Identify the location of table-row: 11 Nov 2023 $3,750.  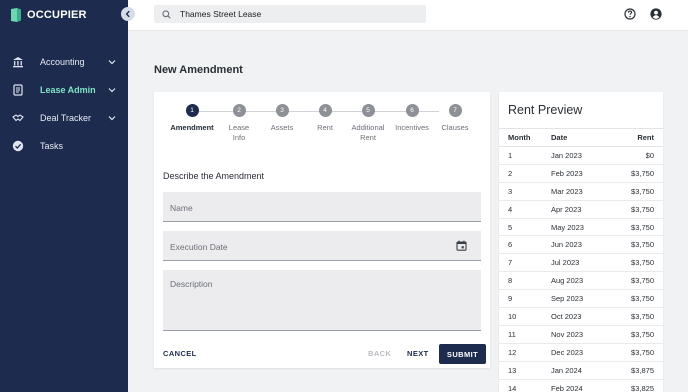
(581, 334).